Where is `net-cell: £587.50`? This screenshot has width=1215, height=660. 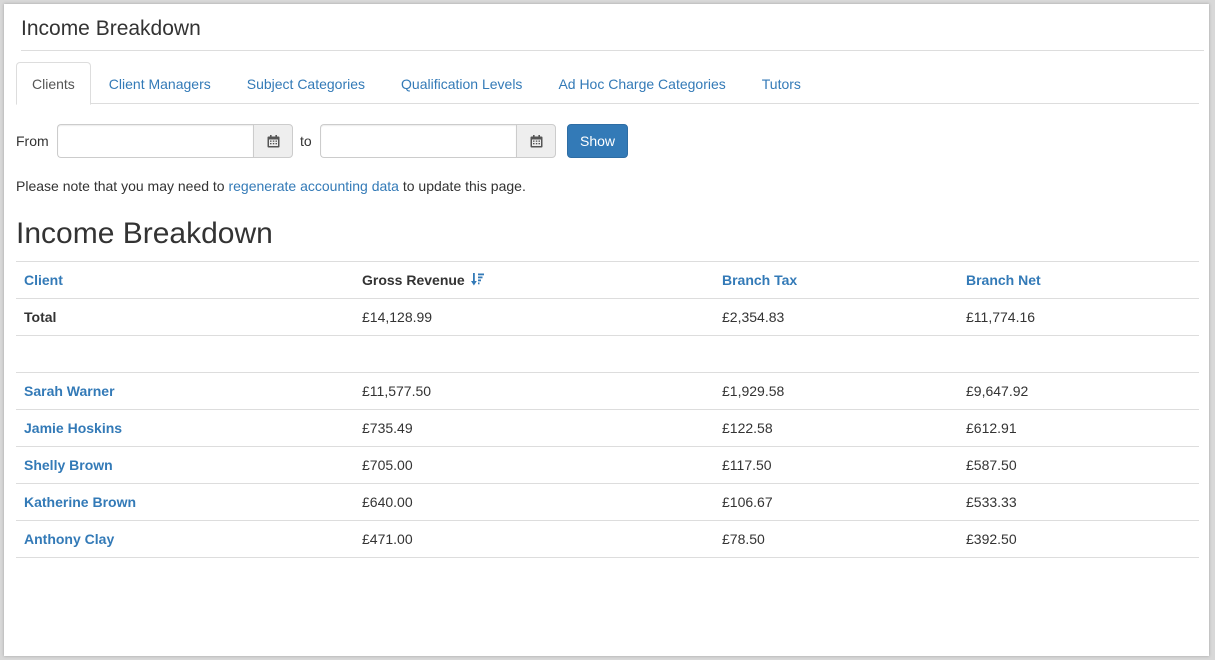
net-cell: £587.50 is located at coordinates (1078, 465).